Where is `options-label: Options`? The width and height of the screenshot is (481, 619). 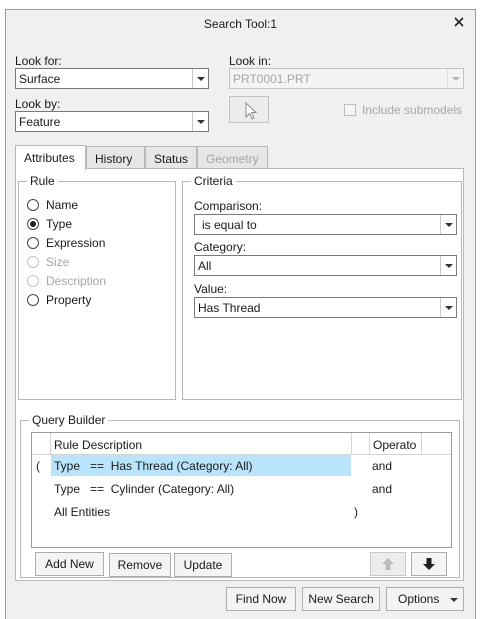 options-label: Options is located at coordinates (419, 599).